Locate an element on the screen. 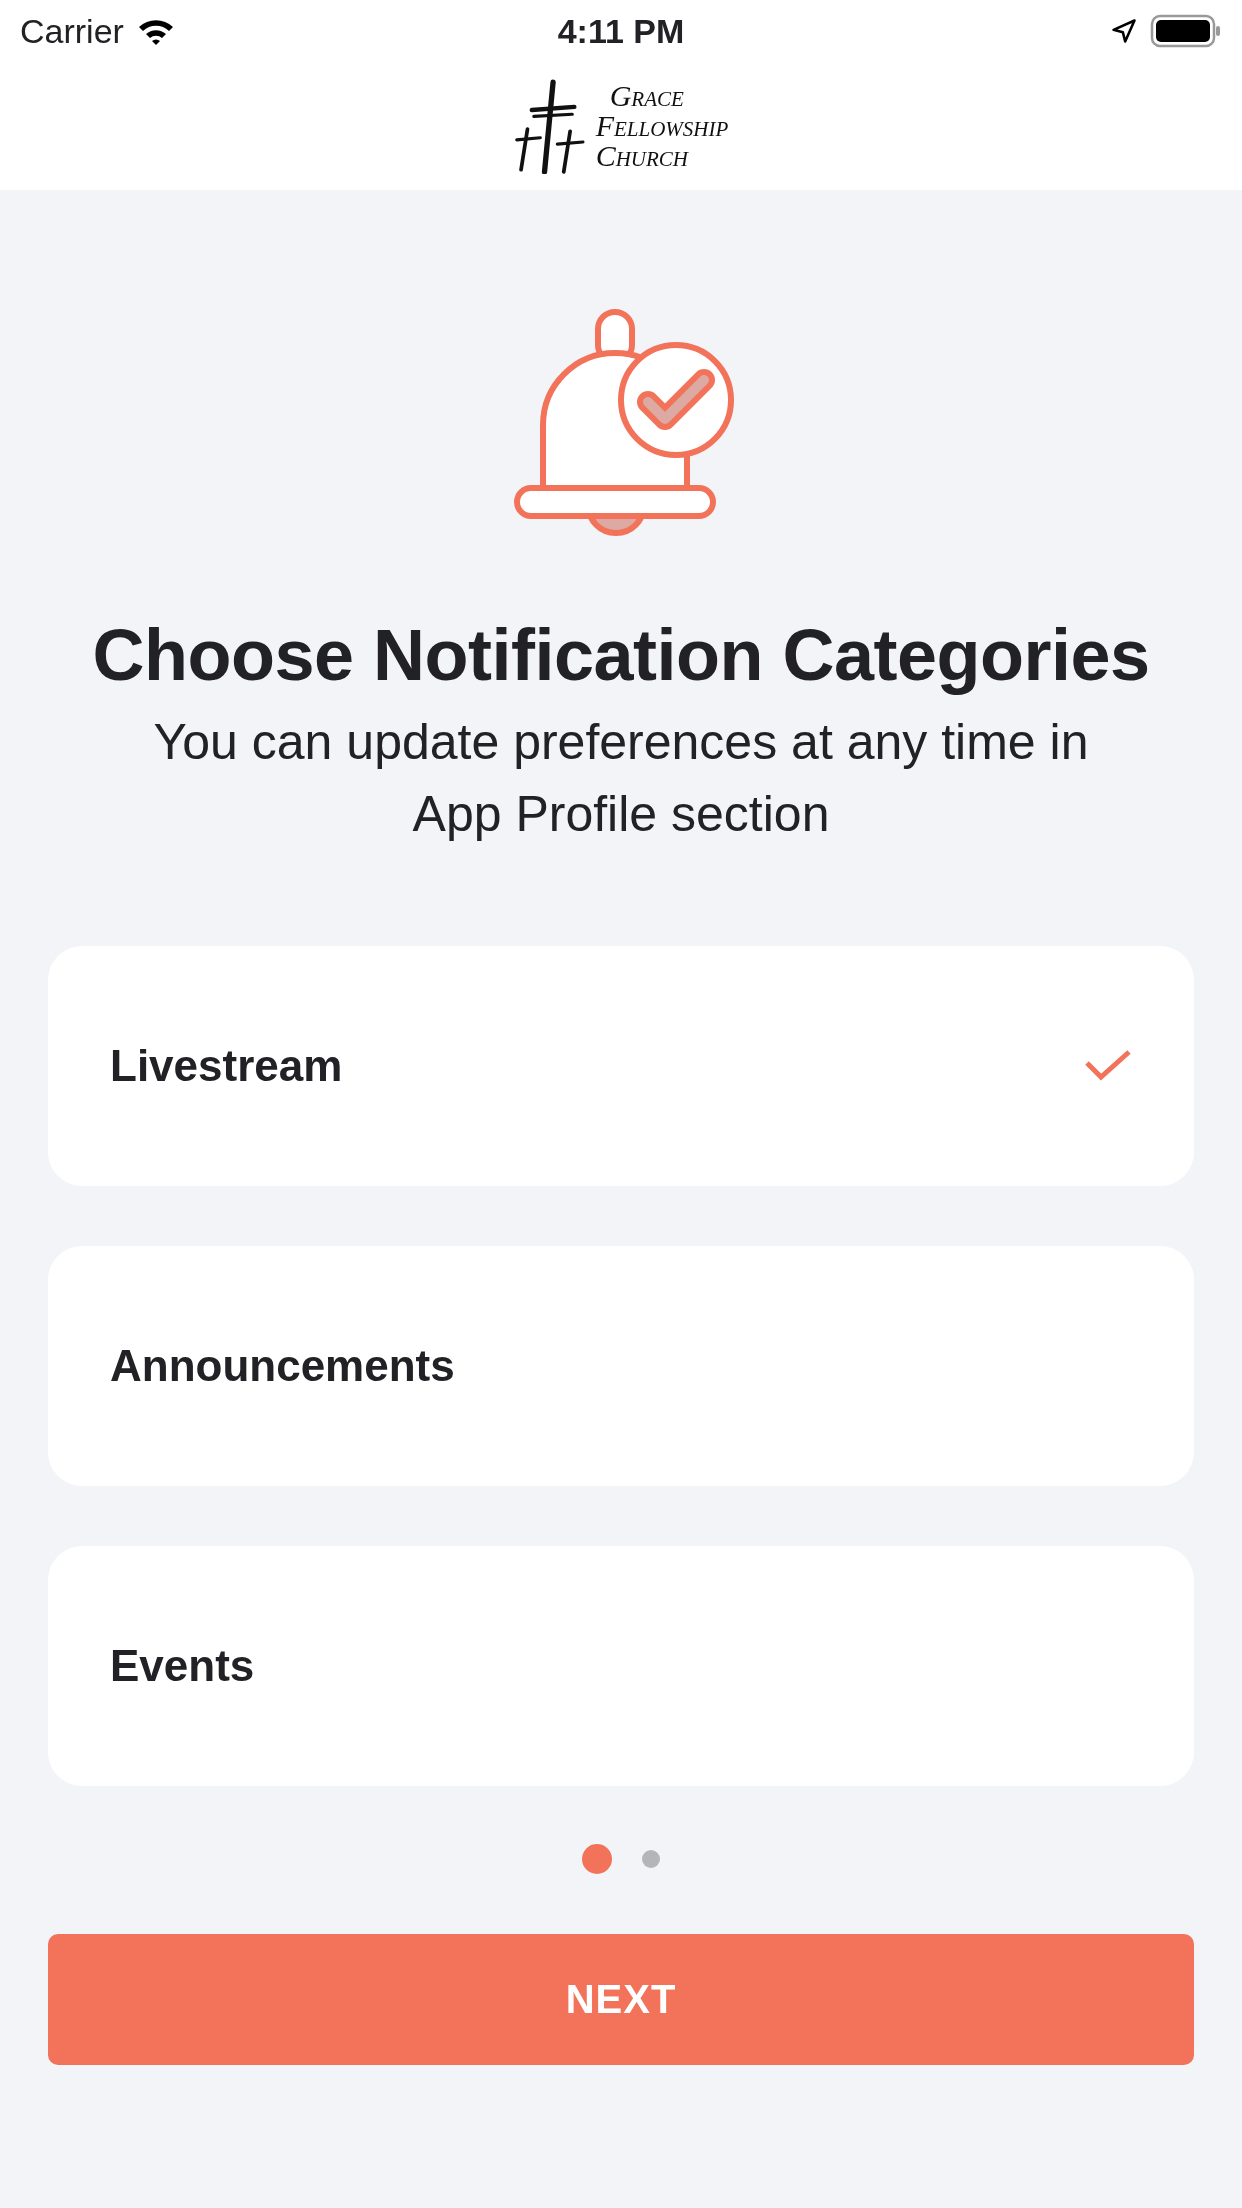 This screenshot has height=2208, width=1242. category-option: Announcements is located at coordinates (621, 1366).